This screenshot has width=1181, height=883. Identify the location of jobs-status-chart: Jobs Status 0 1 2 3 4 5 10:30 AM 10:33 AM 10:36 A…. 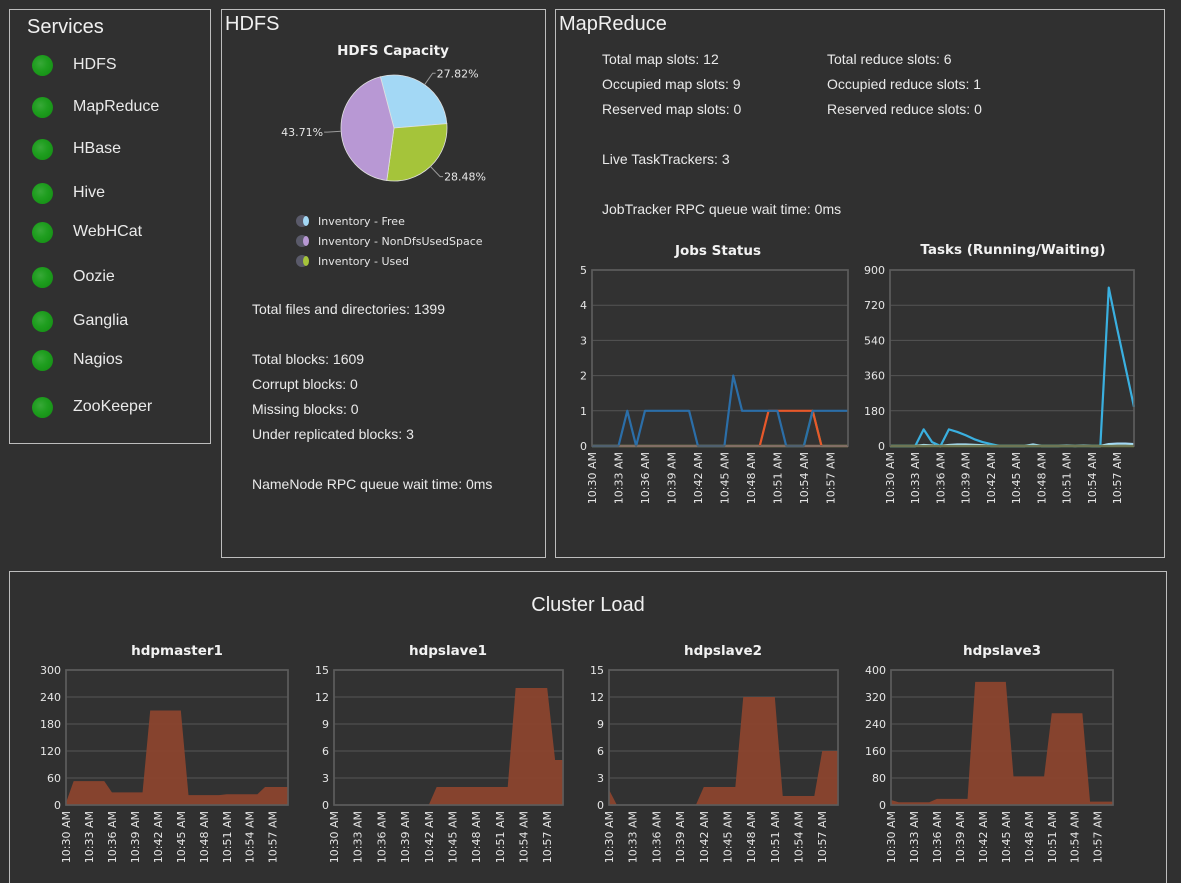
(714, 373).